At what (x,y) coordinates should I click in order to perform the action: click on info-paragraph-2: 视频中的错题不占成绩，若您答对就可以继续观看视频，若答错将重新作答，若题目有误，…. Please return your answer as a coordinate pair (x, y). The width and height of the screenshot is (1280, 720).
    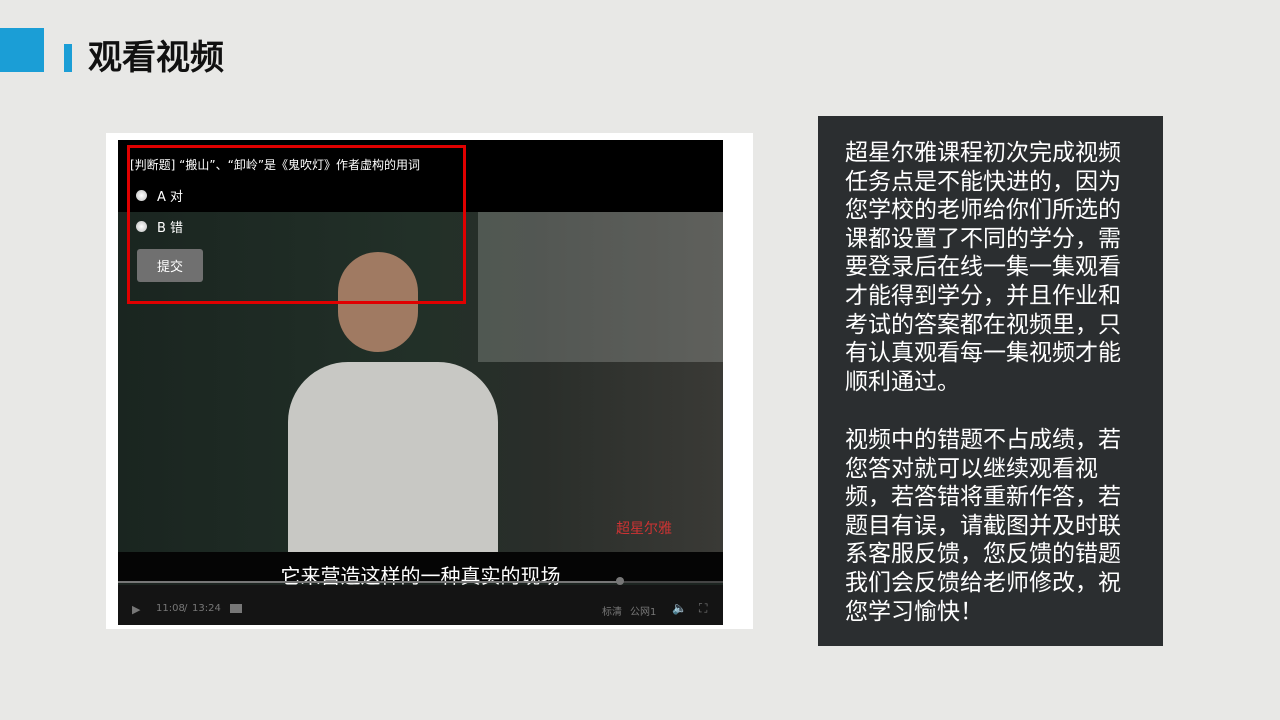
    Looking at the image, I should click on (983, 526).